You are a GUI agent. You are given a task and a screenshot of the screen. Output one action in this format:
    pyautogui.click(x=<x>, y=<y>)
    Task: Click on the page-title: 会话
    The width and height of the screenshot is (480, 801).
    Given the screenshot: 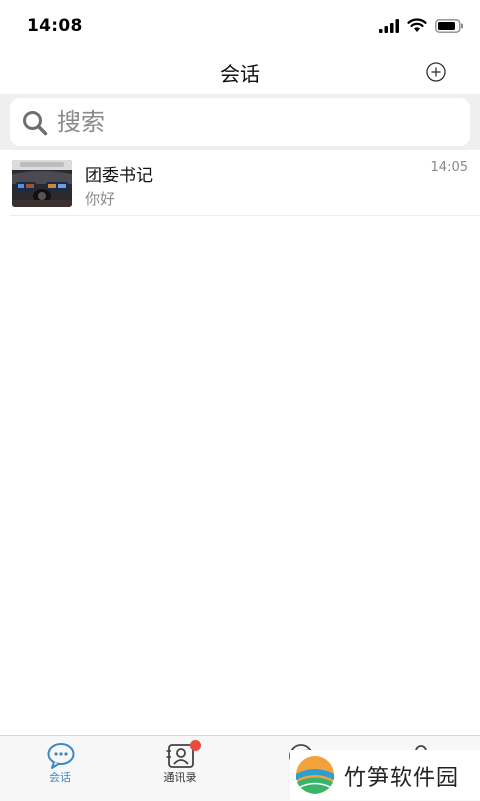 What is the action you would take?
    pyautogui.click(x=240, y=74)
    